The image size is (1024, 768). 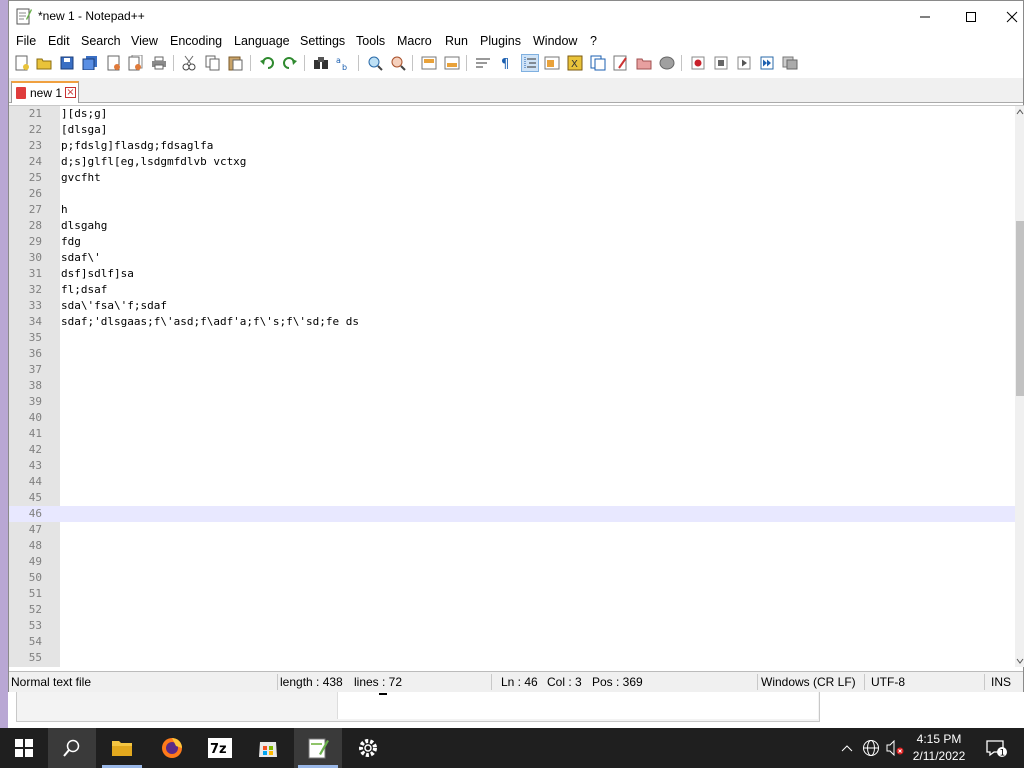 I want to click on status-eol: Windows (CR LF), so click(x=808, y=682).